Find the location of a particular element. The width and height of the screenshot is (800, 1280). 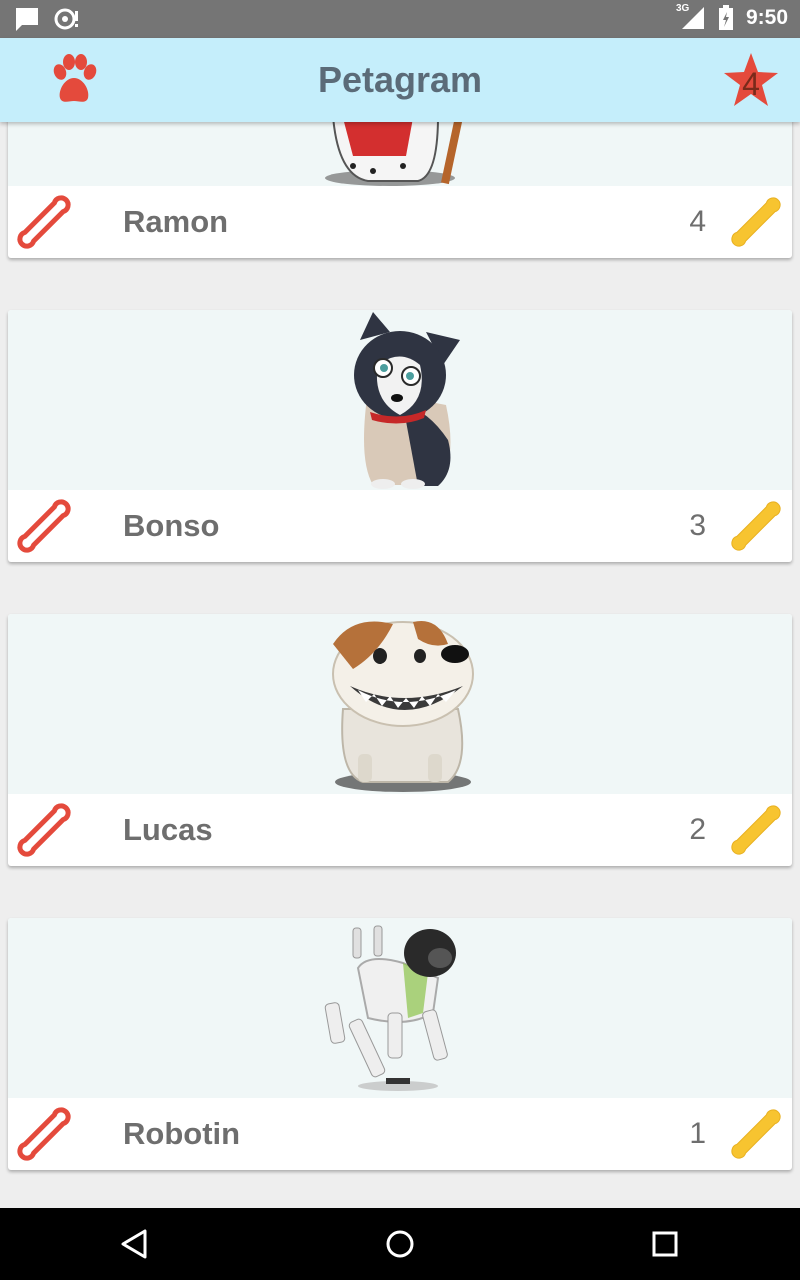

pet-rating: 3 is located at coordinates (697, 525).